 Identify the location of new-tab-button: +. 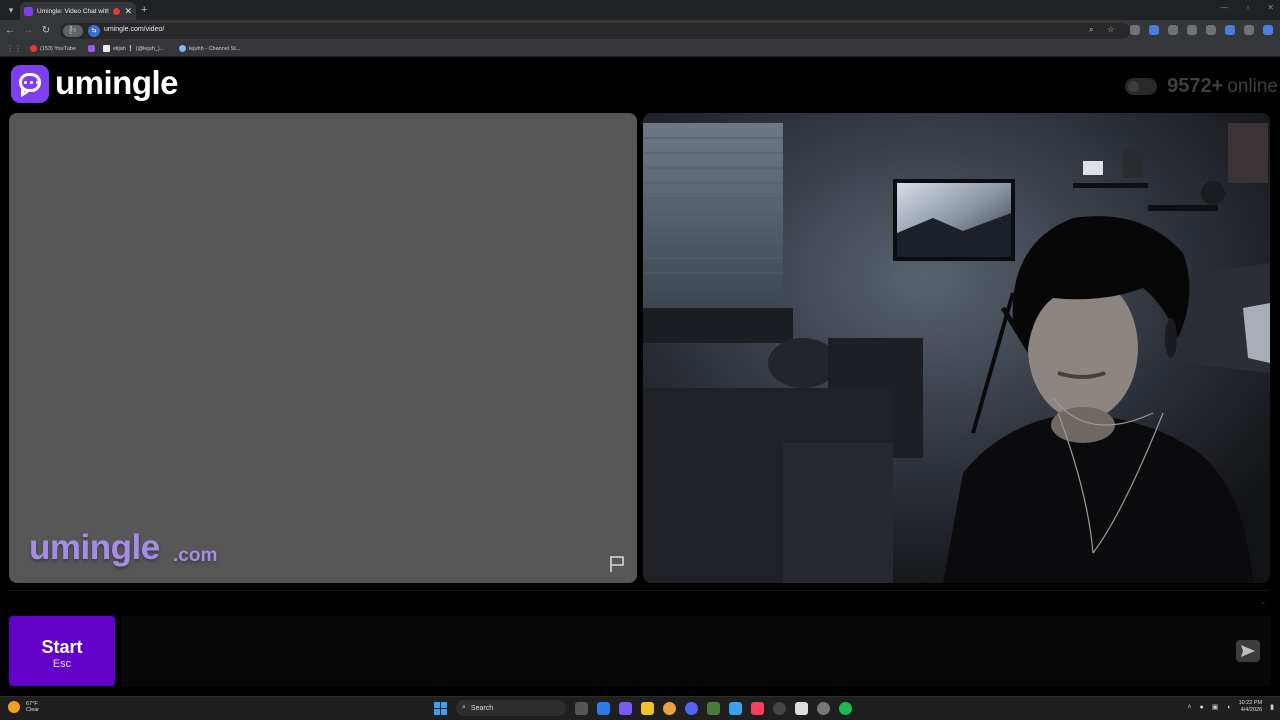
(144, 10).